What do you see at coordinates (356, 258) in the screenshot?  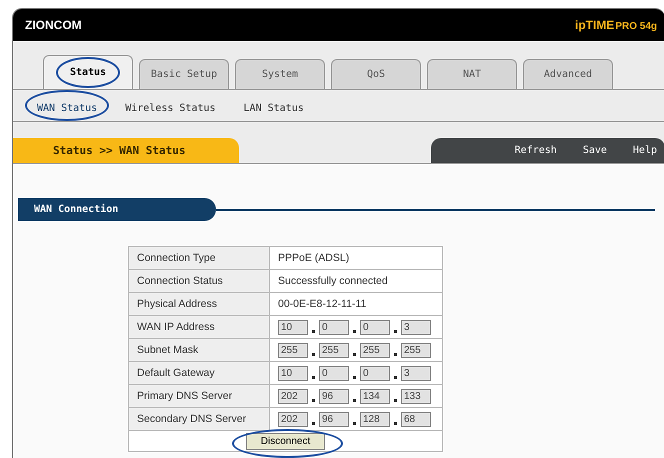 I see `field-value: PPPoE (ADSL)` at bounding box center [356, 258].